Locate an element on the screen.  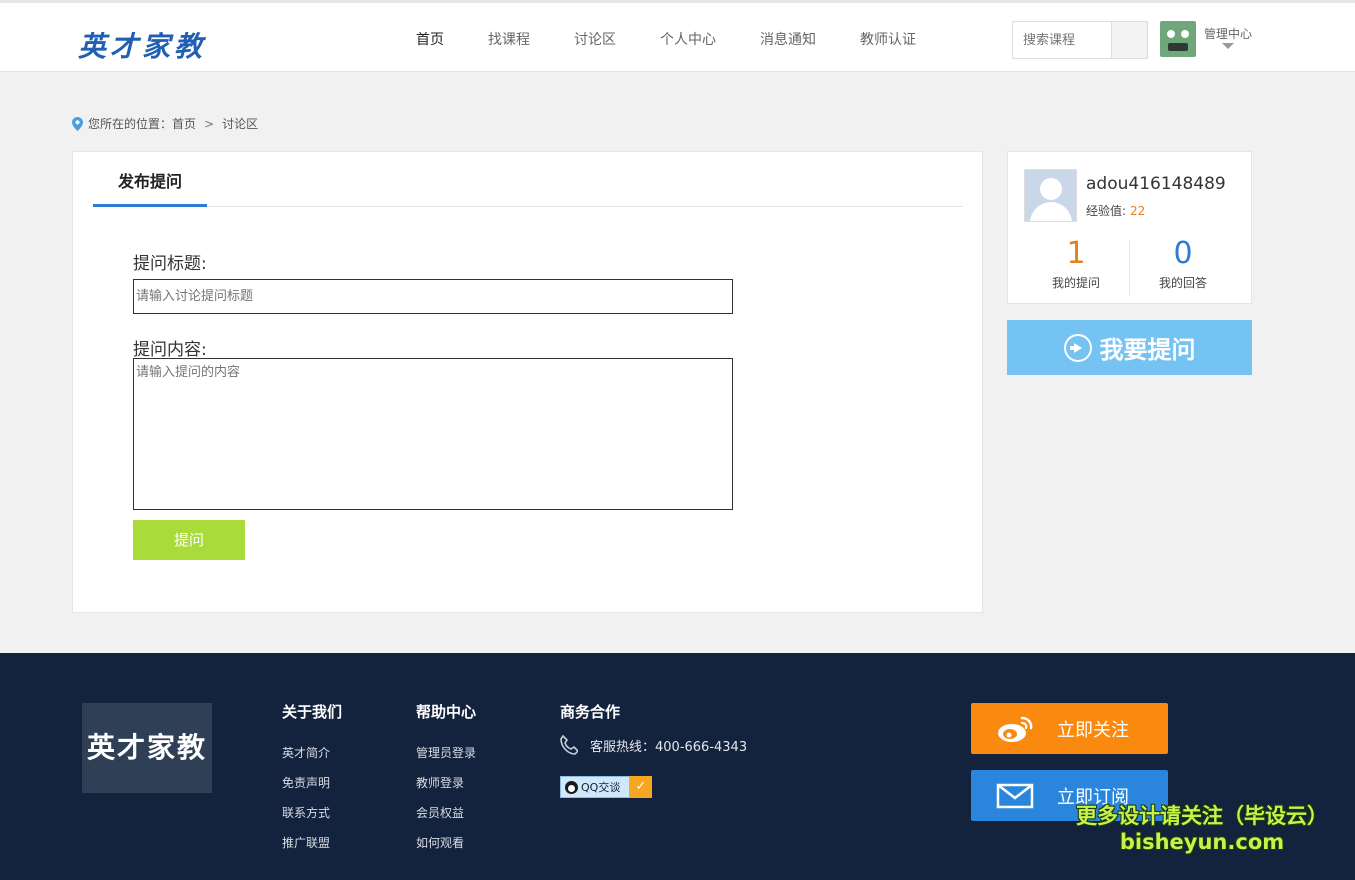
my-questions-stat: 1 我的提问 is located at coordinates (1076, 263).